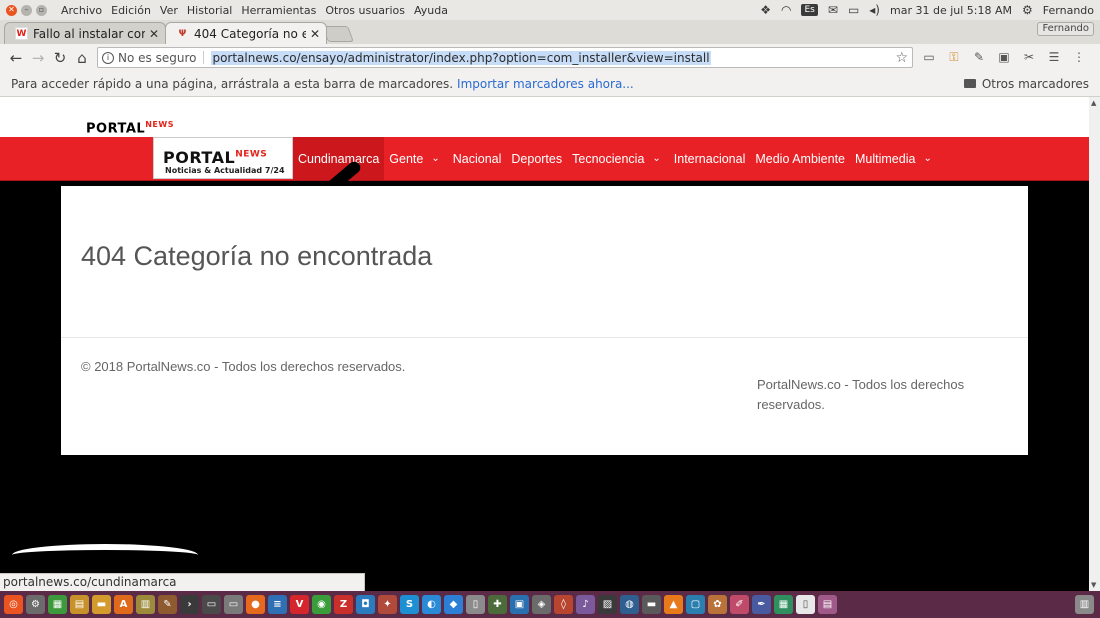 The height and width of the screenshot is (618, 1100). I want to click on tab-fallo-al-instalar: W Fallo al instalar com ✕, so click(85, 33).